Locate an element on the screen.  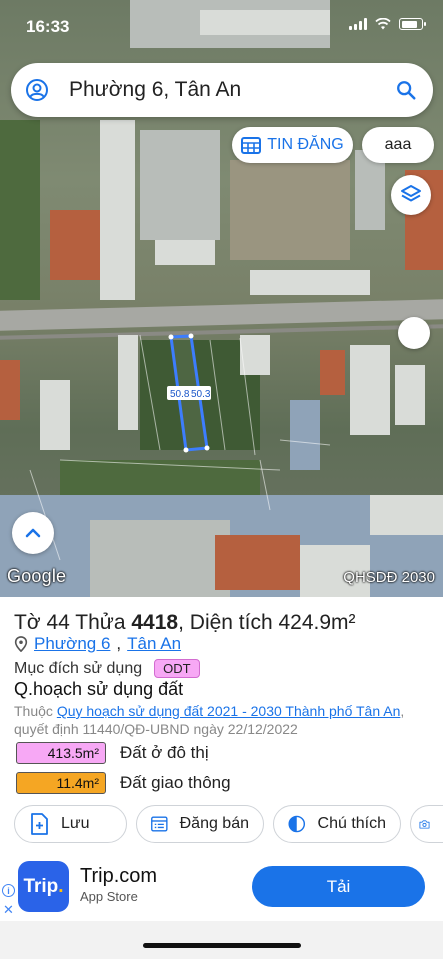
half-circle-icon is located at coordinates (297, 824).